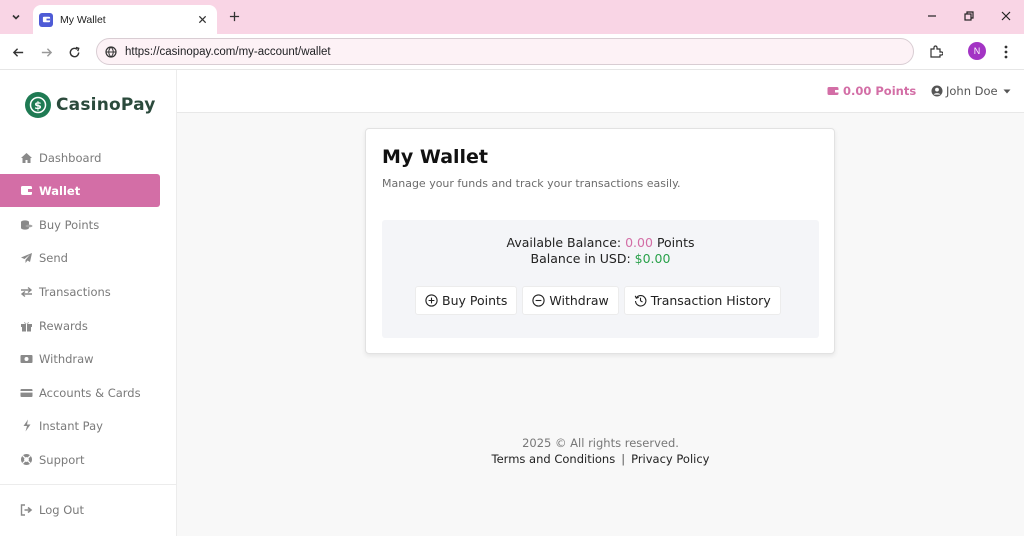 This screenshot has height=536, width=1024. Describe the element at coordinates (46, 19) in the screenshot. I see `favicon-icon` at that location.